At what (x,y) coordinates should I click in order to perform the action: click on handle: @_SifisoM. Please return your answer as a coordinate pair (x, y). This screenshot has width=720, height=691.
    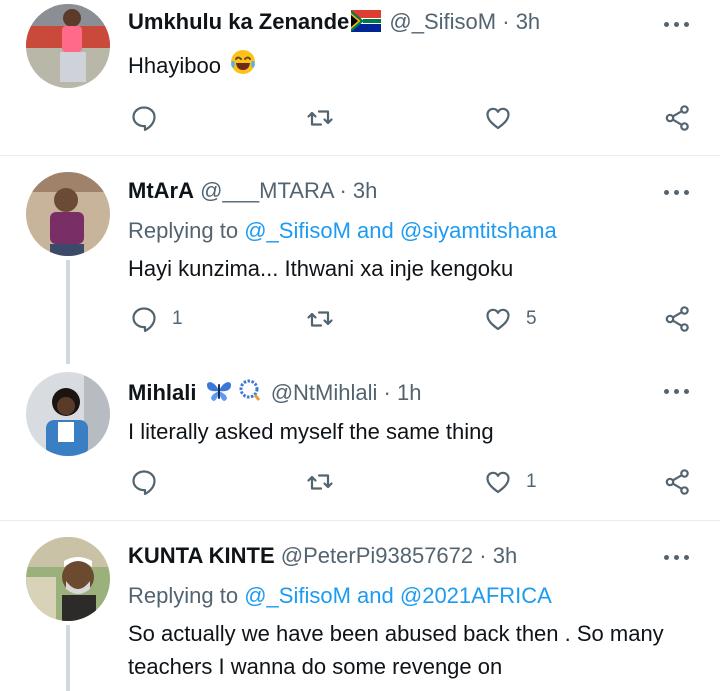
    Looking at the image, I should click on (442, 21).